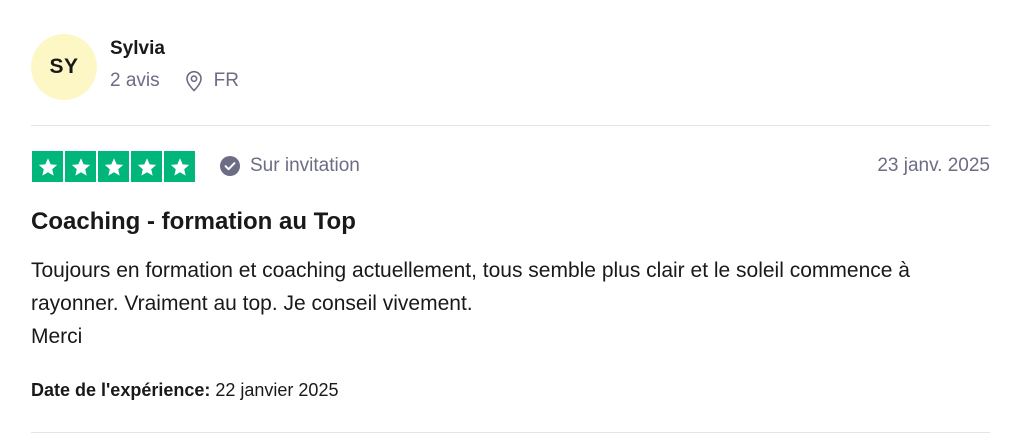 The height and width of the screenshot is (440, 1024). I want to click on experience-date-value: 22 janvier 2025, so click(277, 390).